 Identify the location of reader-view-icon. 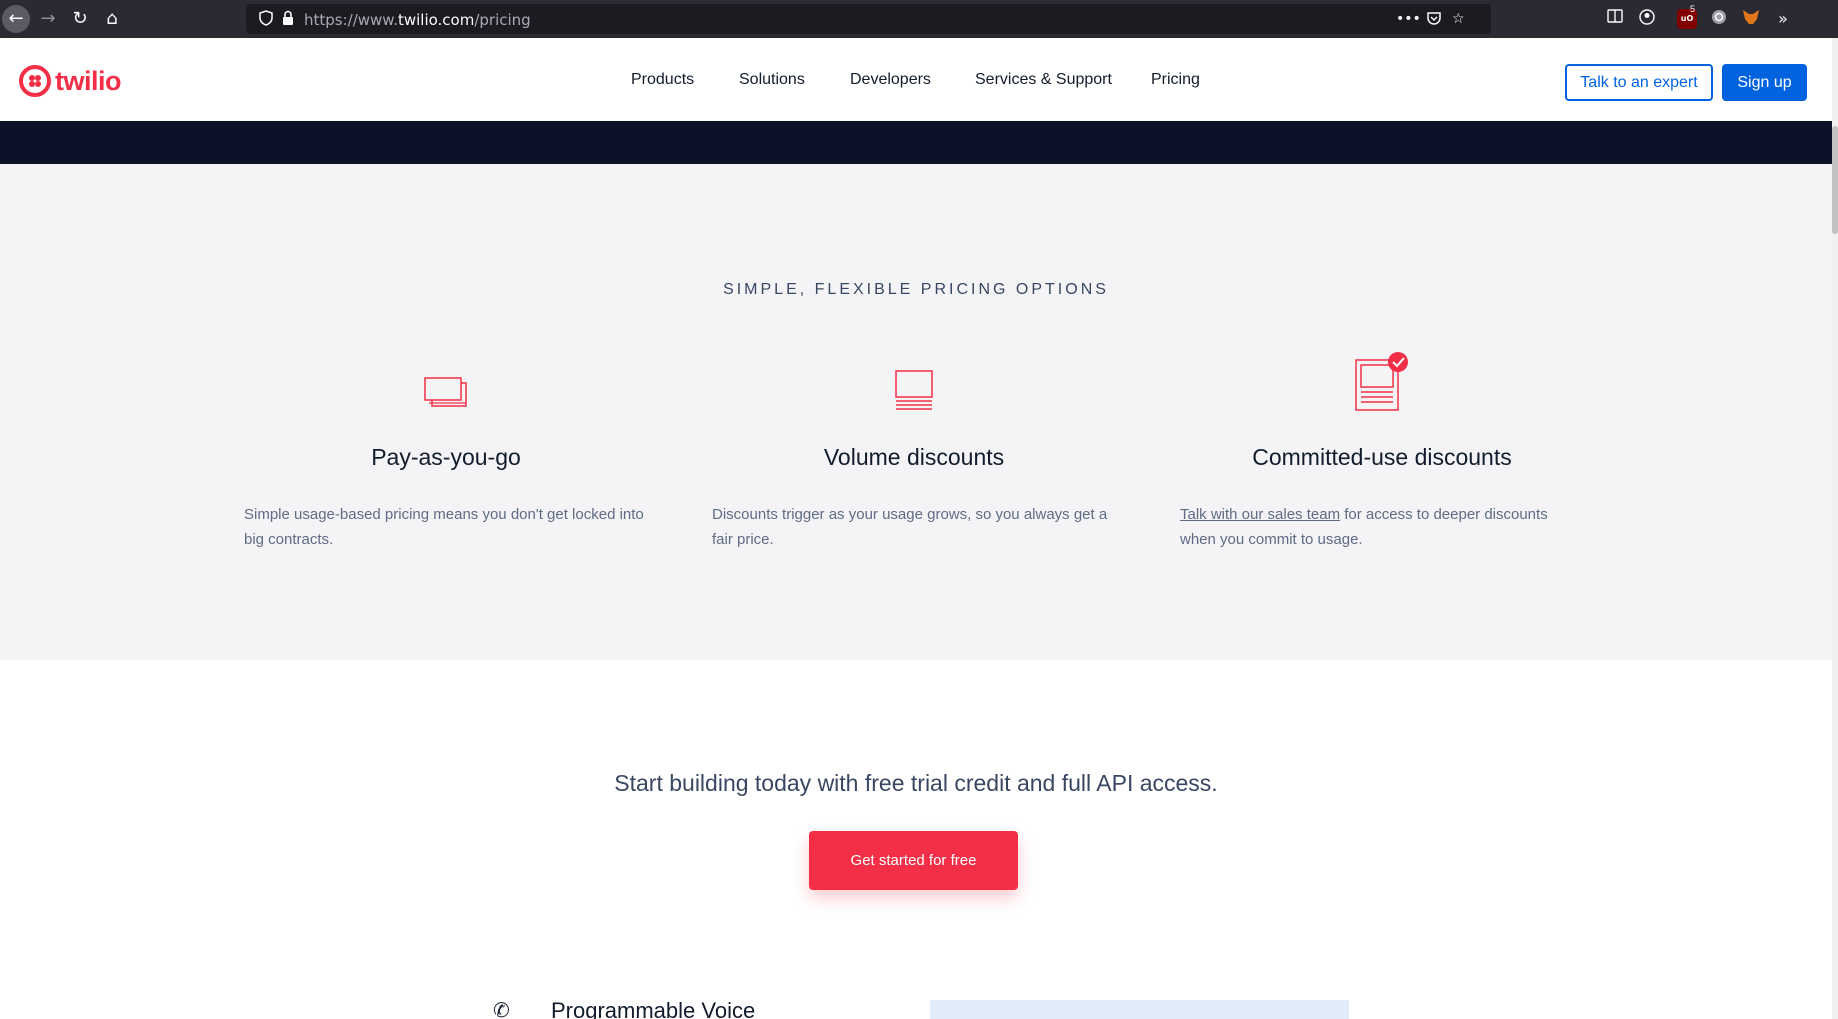
(1615, 19).